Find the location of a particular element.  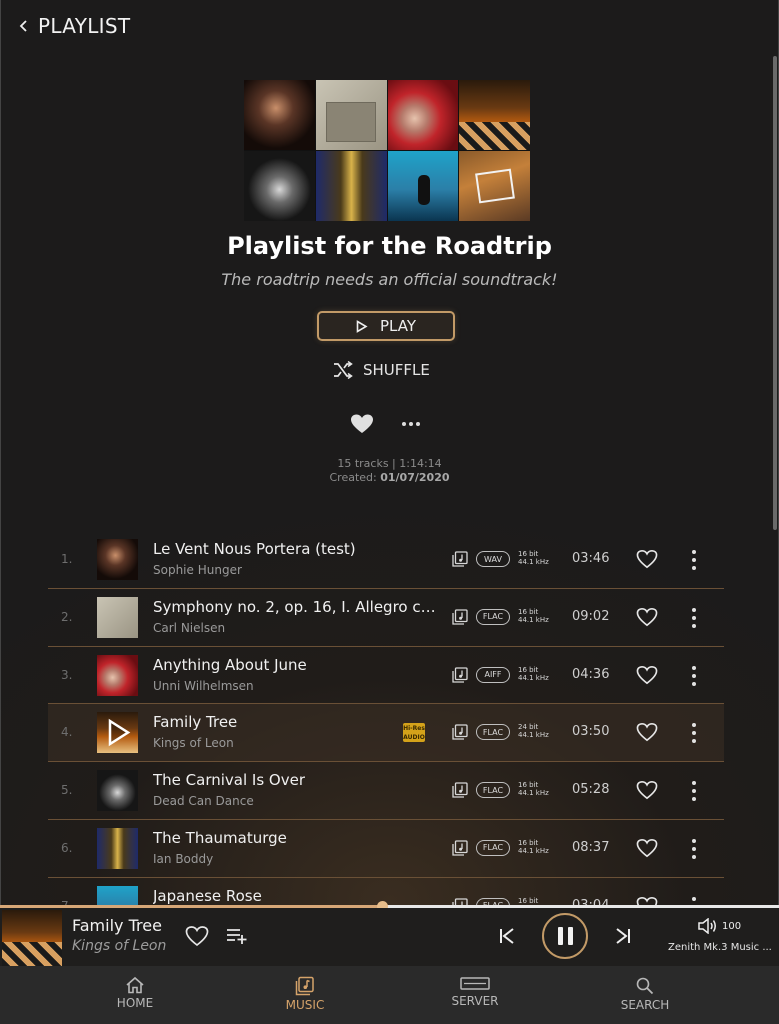

track-artist: Unni Wilhelmsen is located at coordinates (203, 686).